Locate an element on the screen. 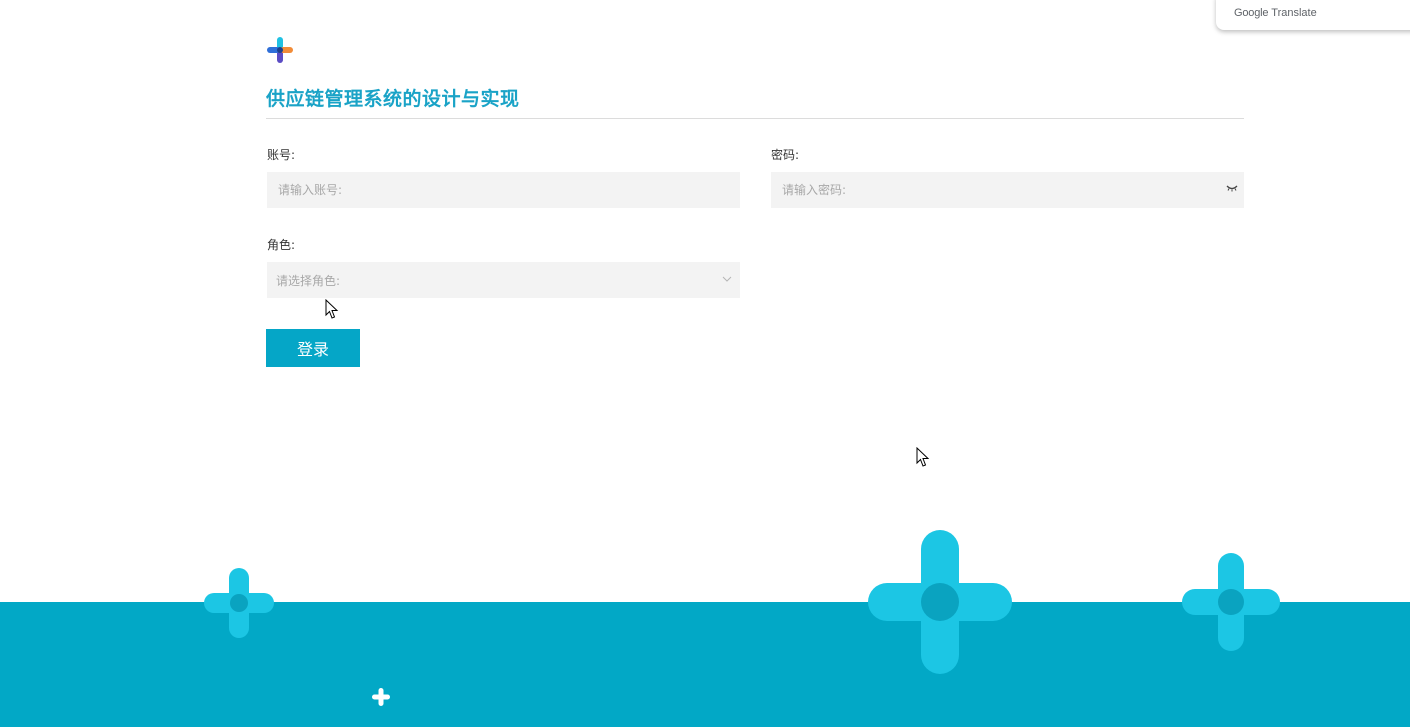  password-field-wrapper is located at coordinates (1007, 190).